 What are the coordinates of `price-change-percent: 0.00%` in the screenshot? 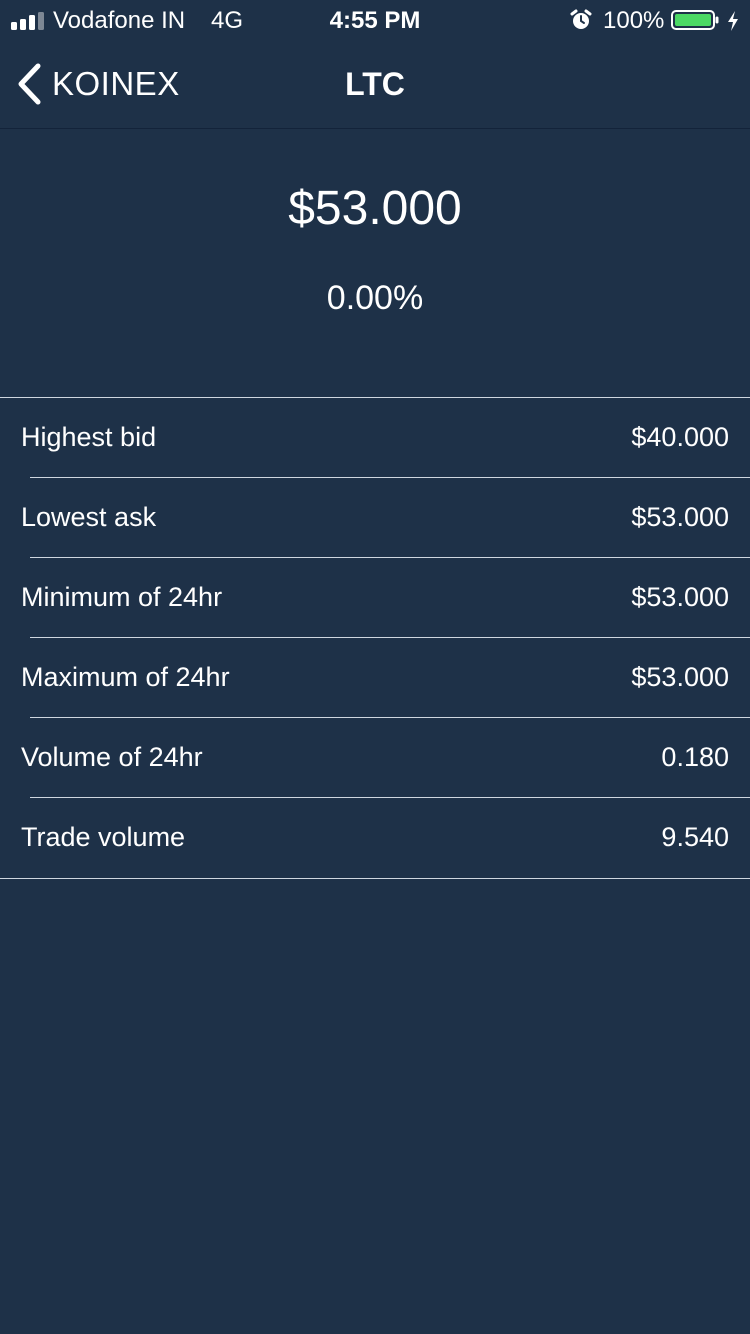 It's located at (375, 298).